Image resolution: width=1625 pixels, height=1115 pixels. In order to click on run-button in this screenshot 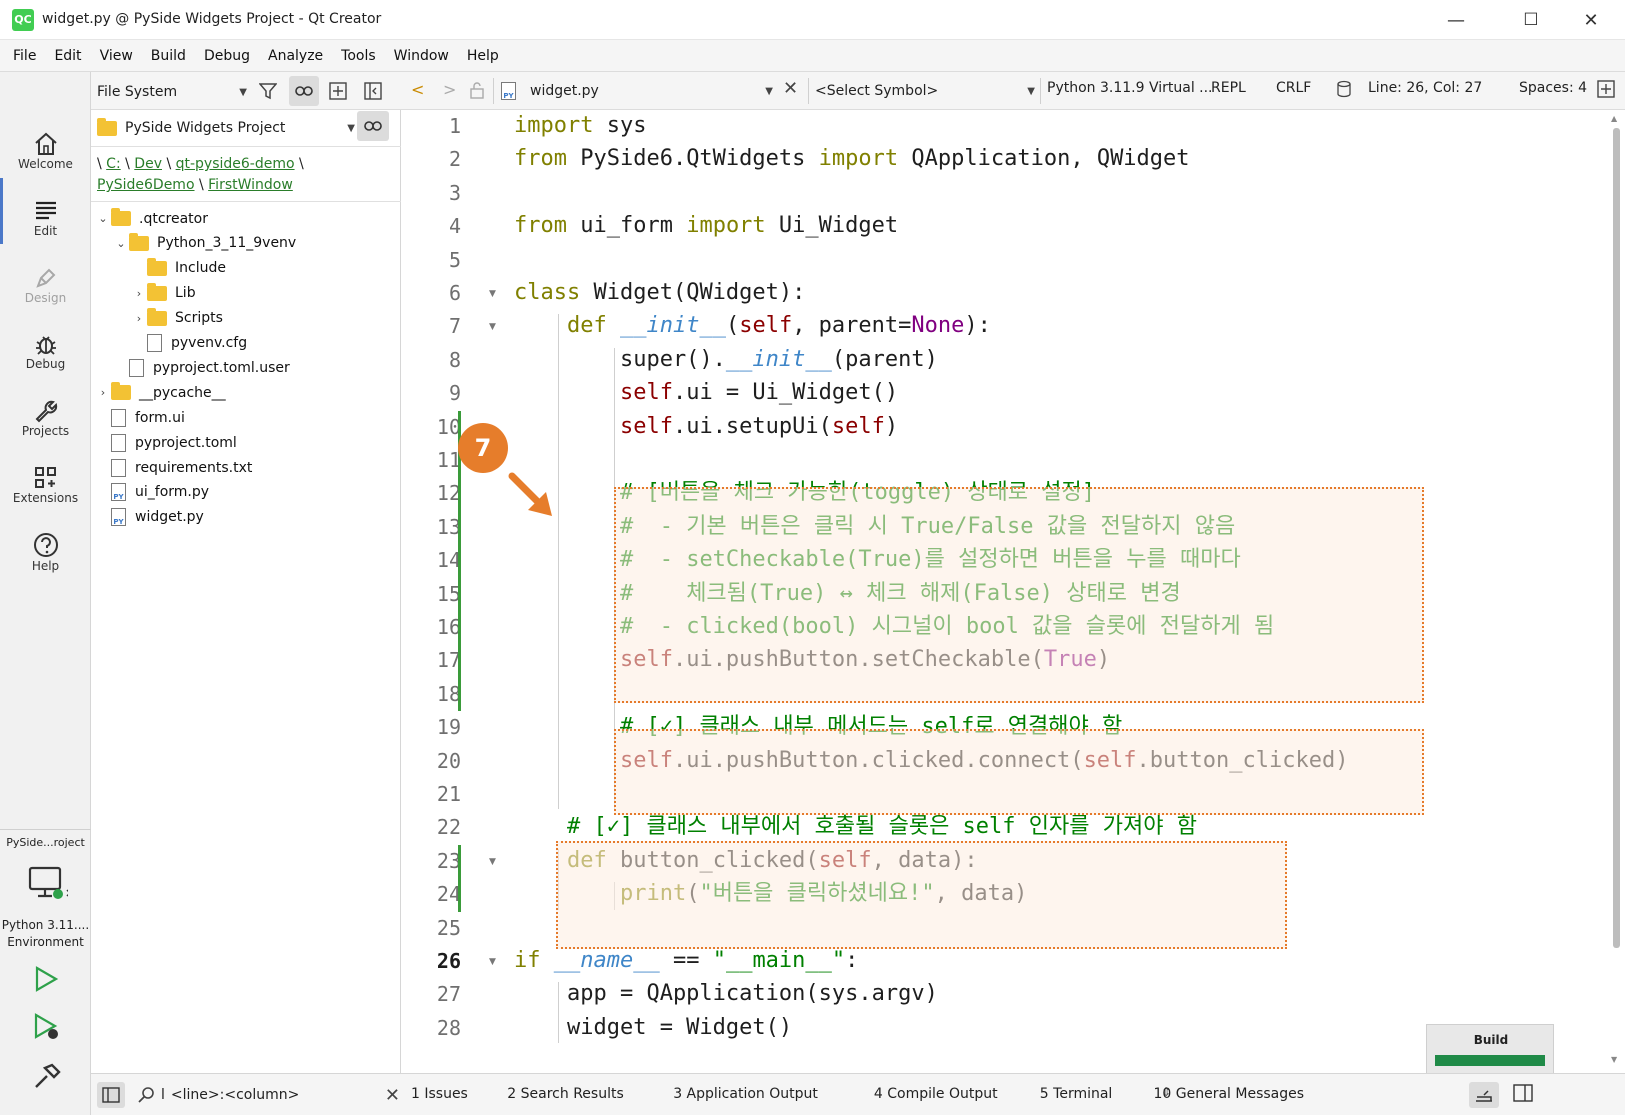, I will do `click(46, 981)`.